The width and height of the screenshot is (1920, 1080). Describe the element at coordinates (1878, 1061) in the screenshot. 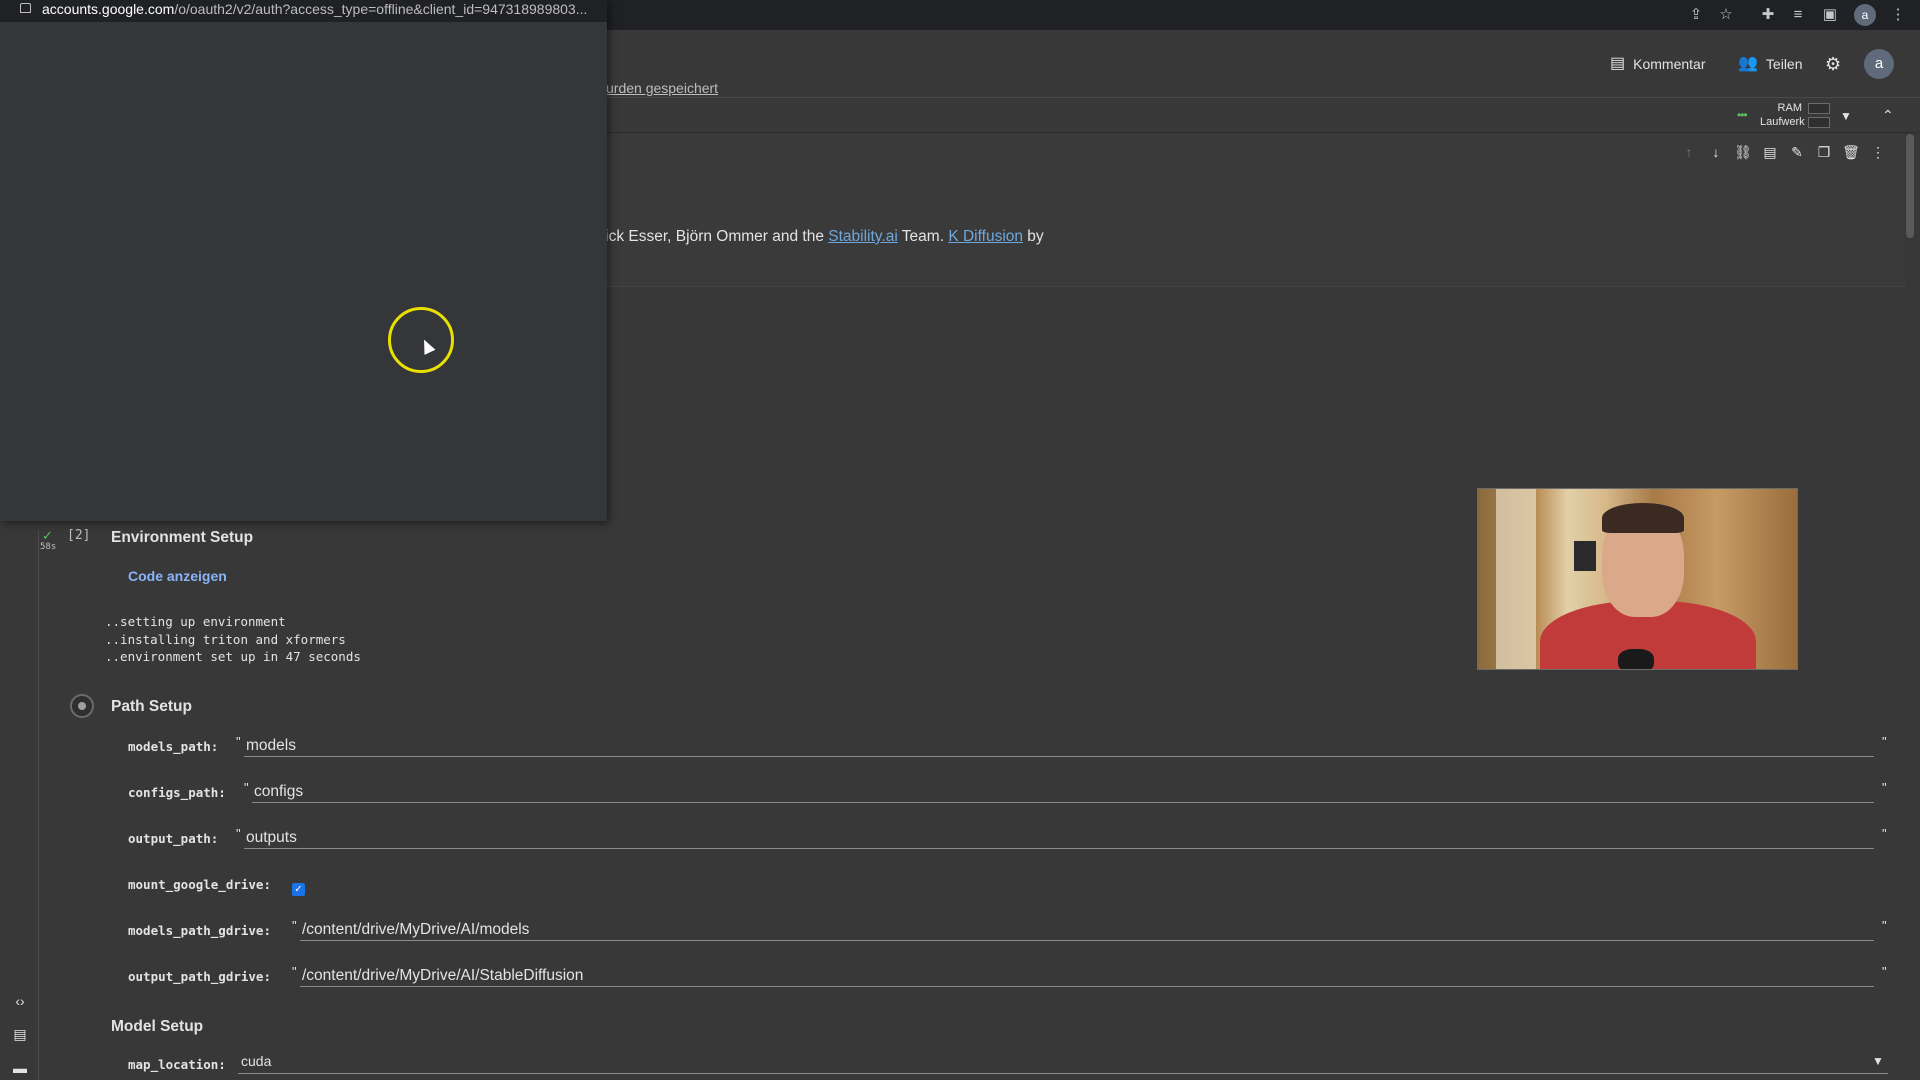

I see `chevron-down-icon: ▼` at that location.